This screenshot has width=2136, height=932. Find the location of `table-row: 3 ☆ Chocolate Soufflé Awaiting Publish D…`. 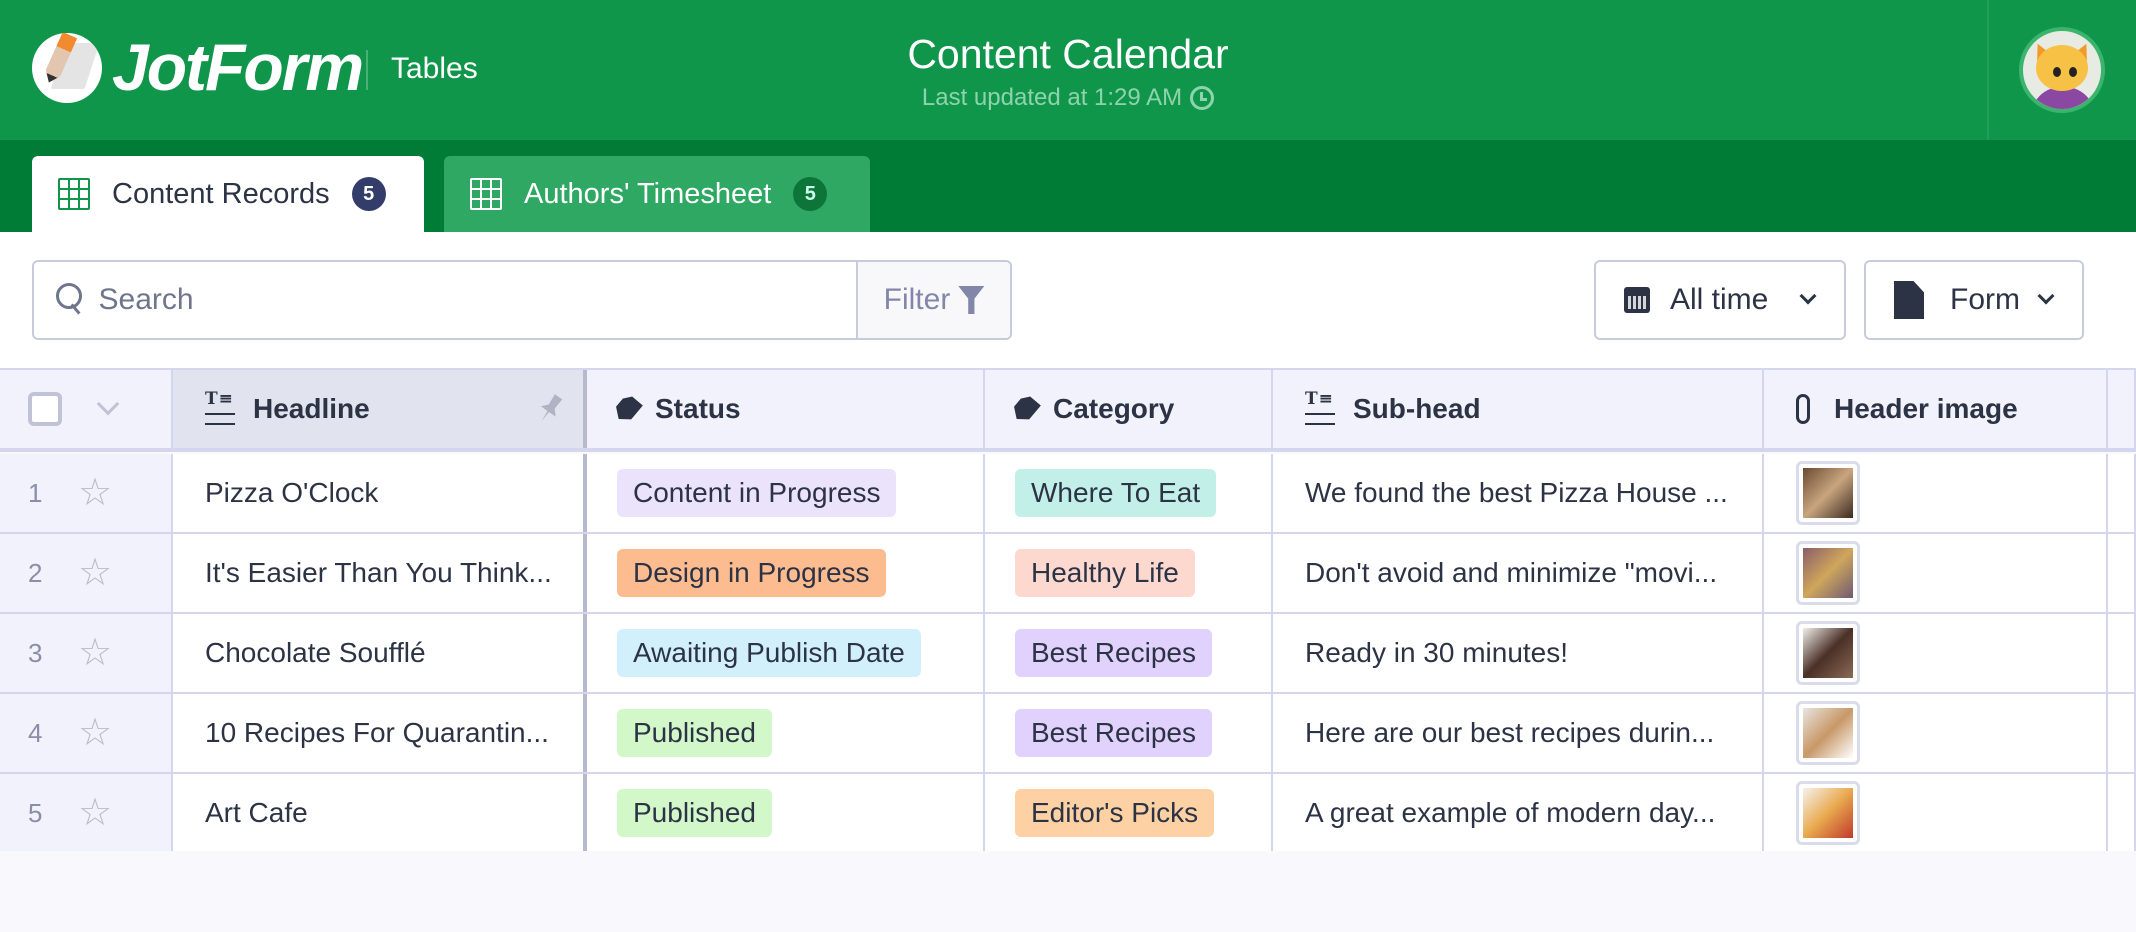

table-row: 3 ☆ Chocolate Soufflé Awaiting Publish D… is located at coordinates (1068, 654).